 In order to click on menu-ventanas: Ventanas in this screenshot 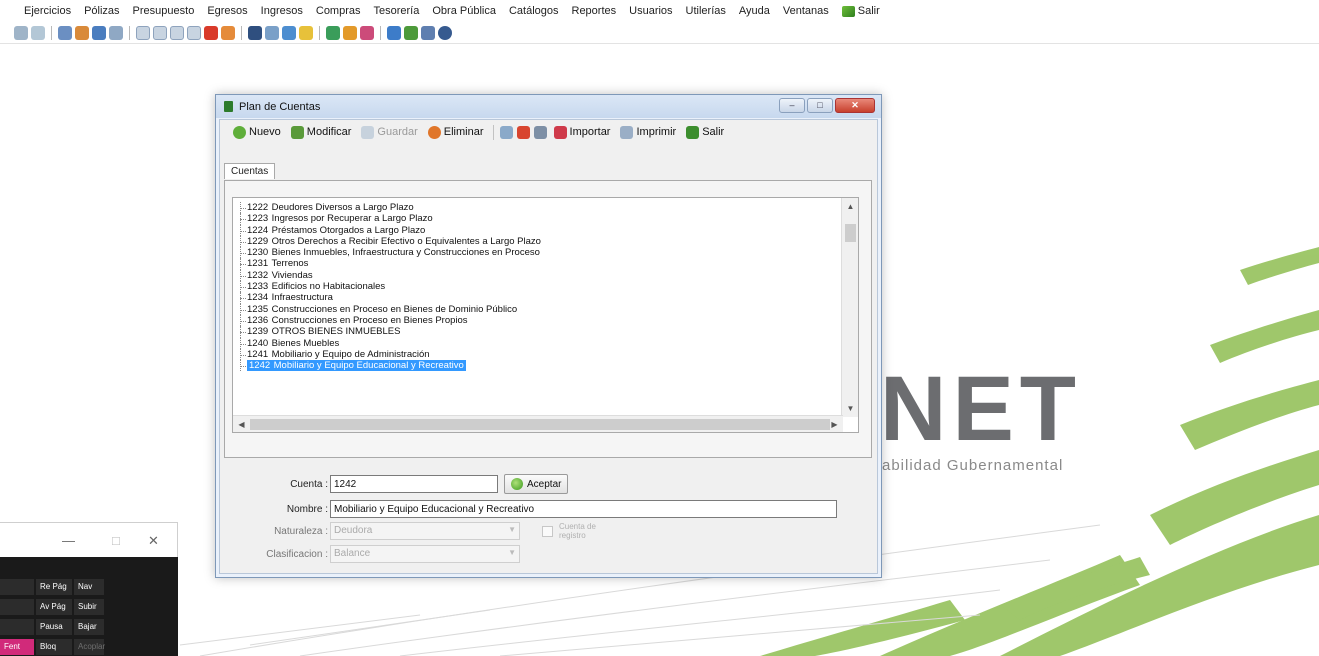, I will do `click(806, 11)`.